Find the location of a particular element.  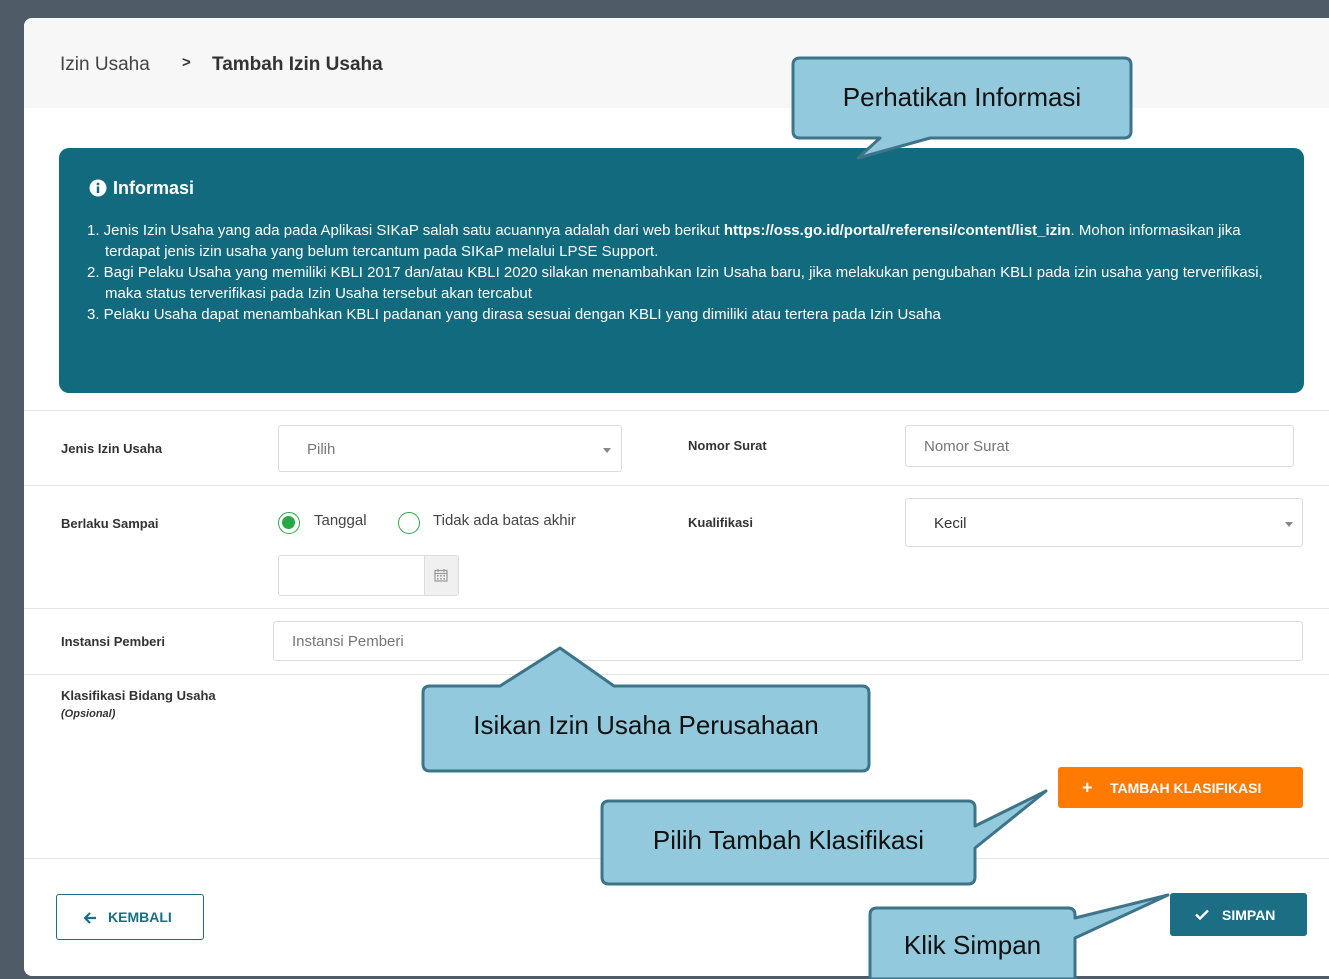

breadcrumb-current: Tambah Izin Usaha is located at coordinates (297, 64).